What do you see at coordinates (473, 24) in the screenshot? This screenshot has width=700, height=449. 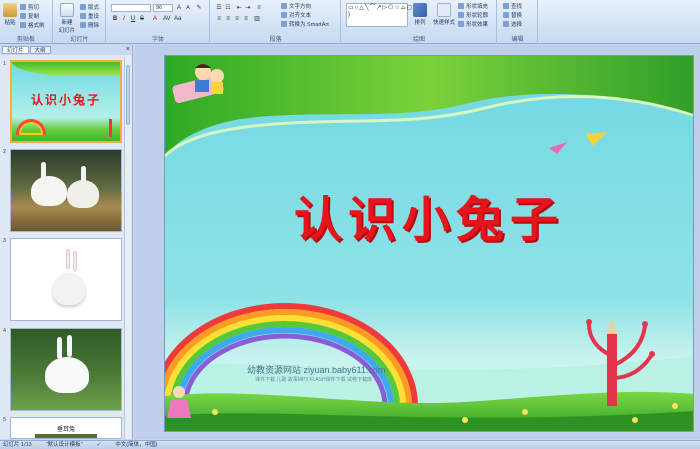 I see `shape-effects-button: 形状效果` at bounding box center [473, 24].